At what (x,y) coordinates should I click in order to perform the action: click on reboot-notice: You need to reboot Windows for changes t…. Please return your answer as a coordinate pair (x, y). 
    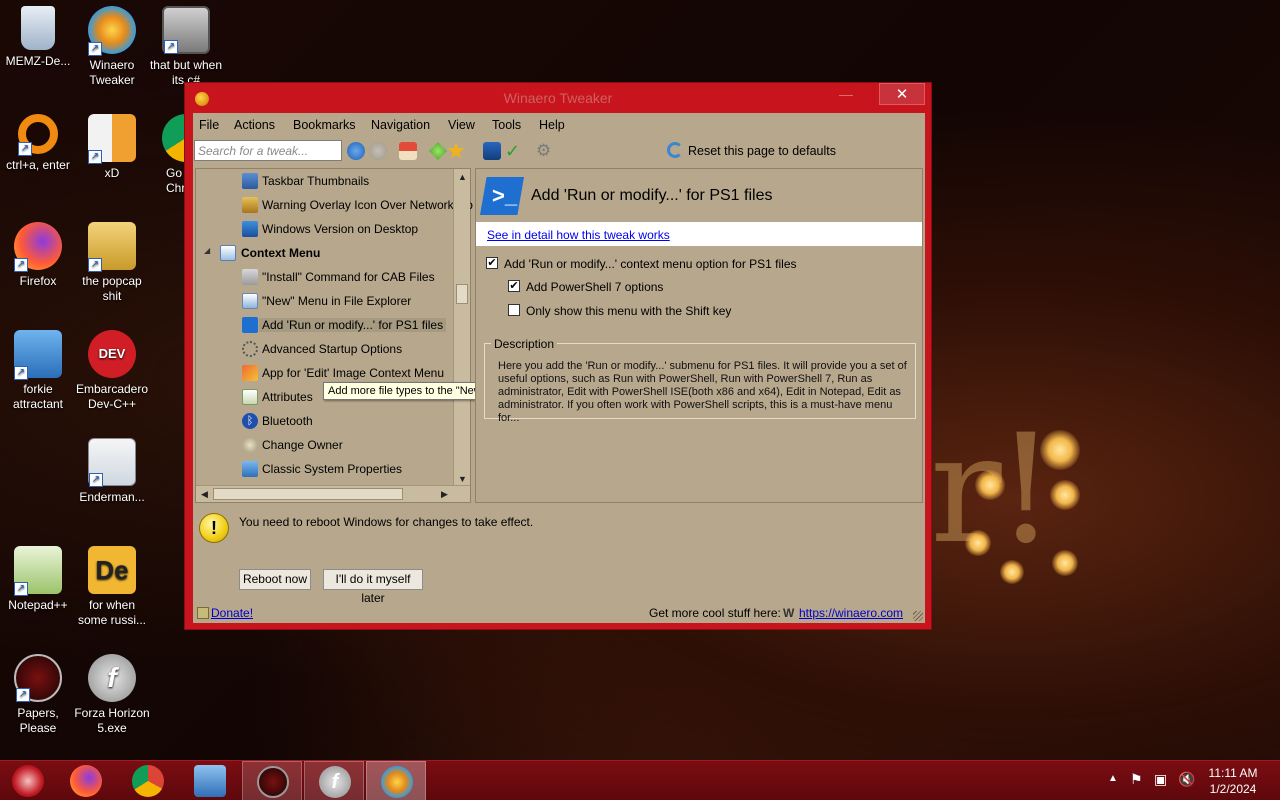
    Looking at the image, I should click on (386, 522).